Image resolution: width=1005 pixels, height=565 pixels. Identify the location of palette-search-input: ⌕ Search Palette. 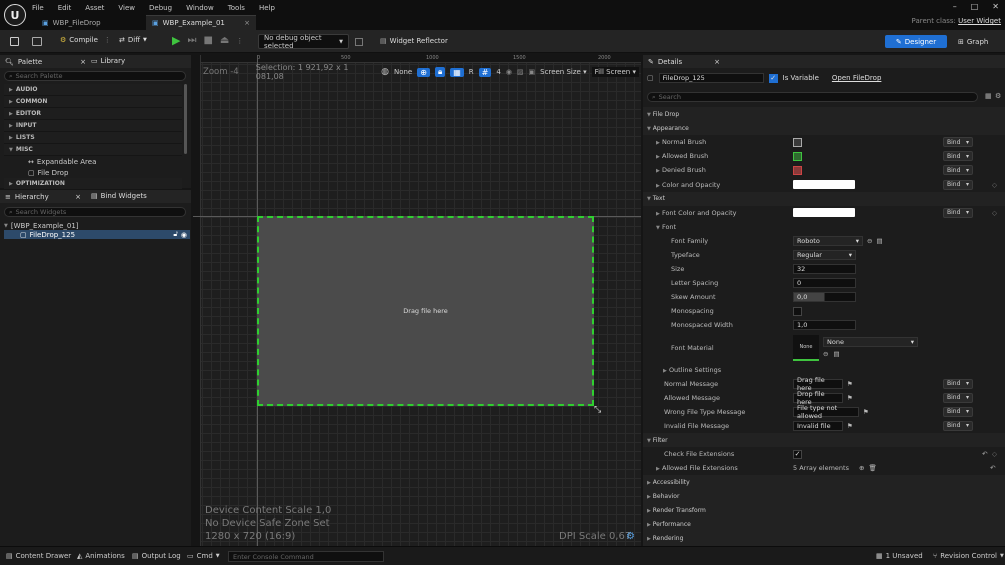
(95, 76).